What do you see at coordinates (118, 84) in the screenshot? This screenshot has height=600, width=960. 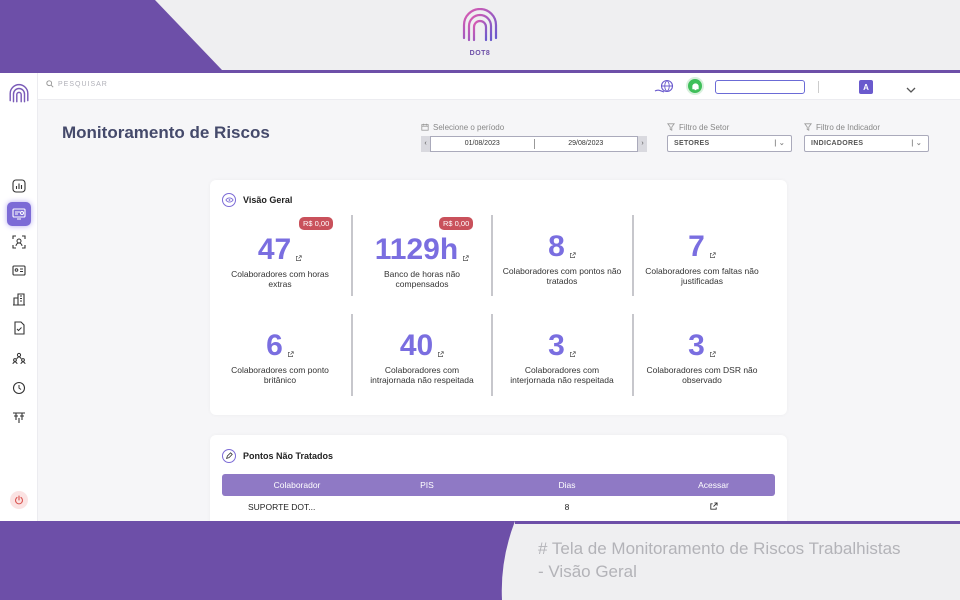 I see `search-input` at bounding box center [118, 84].